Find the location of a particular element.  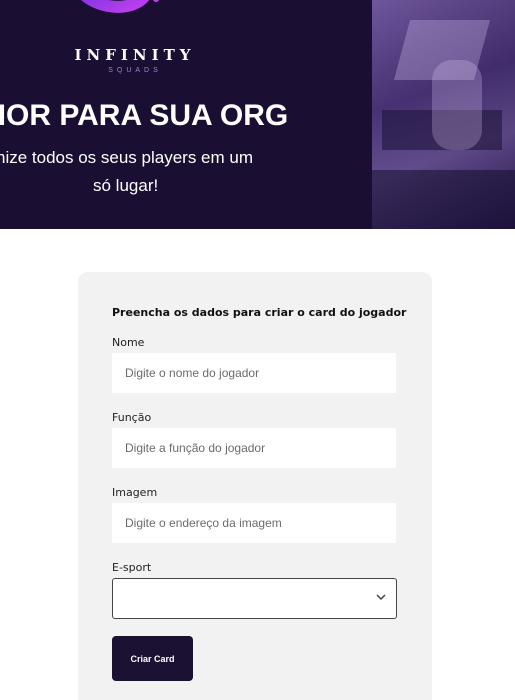

criar-card-button: Criar Card is located at coordinates (152, 658).